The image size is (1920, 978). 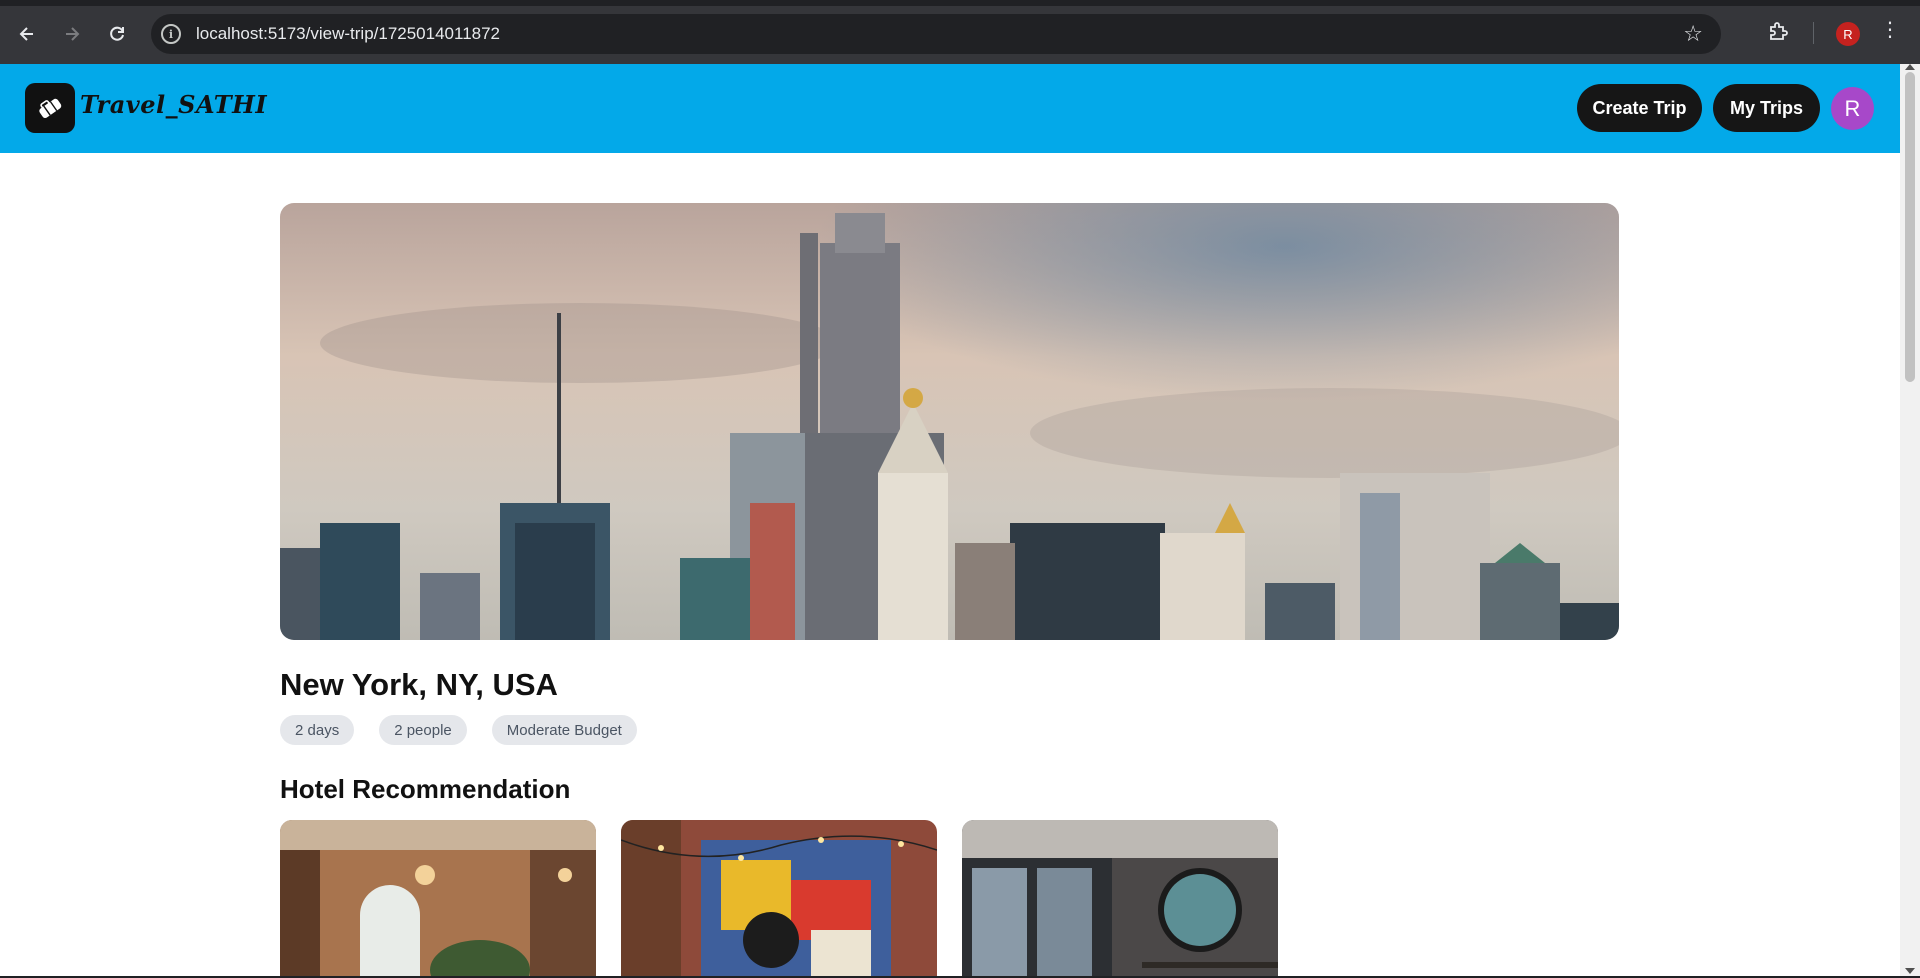 What do you see at coordinates (1910, 520) in the screenshot?
I see `page-scrollbar` at bounding box center [1910, 520].